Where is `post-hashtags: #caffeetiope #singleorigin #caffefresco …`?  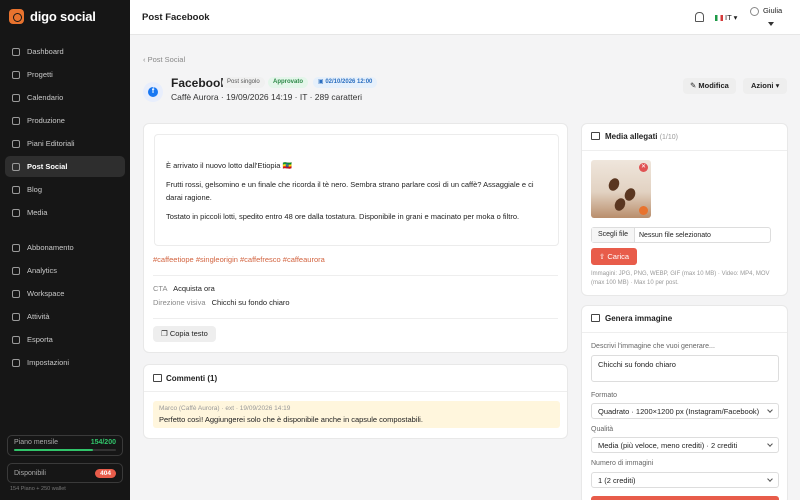 post-hashtags: #caffeetiope #singleorigin #caffefresco … is located at coordinates (239, 259).